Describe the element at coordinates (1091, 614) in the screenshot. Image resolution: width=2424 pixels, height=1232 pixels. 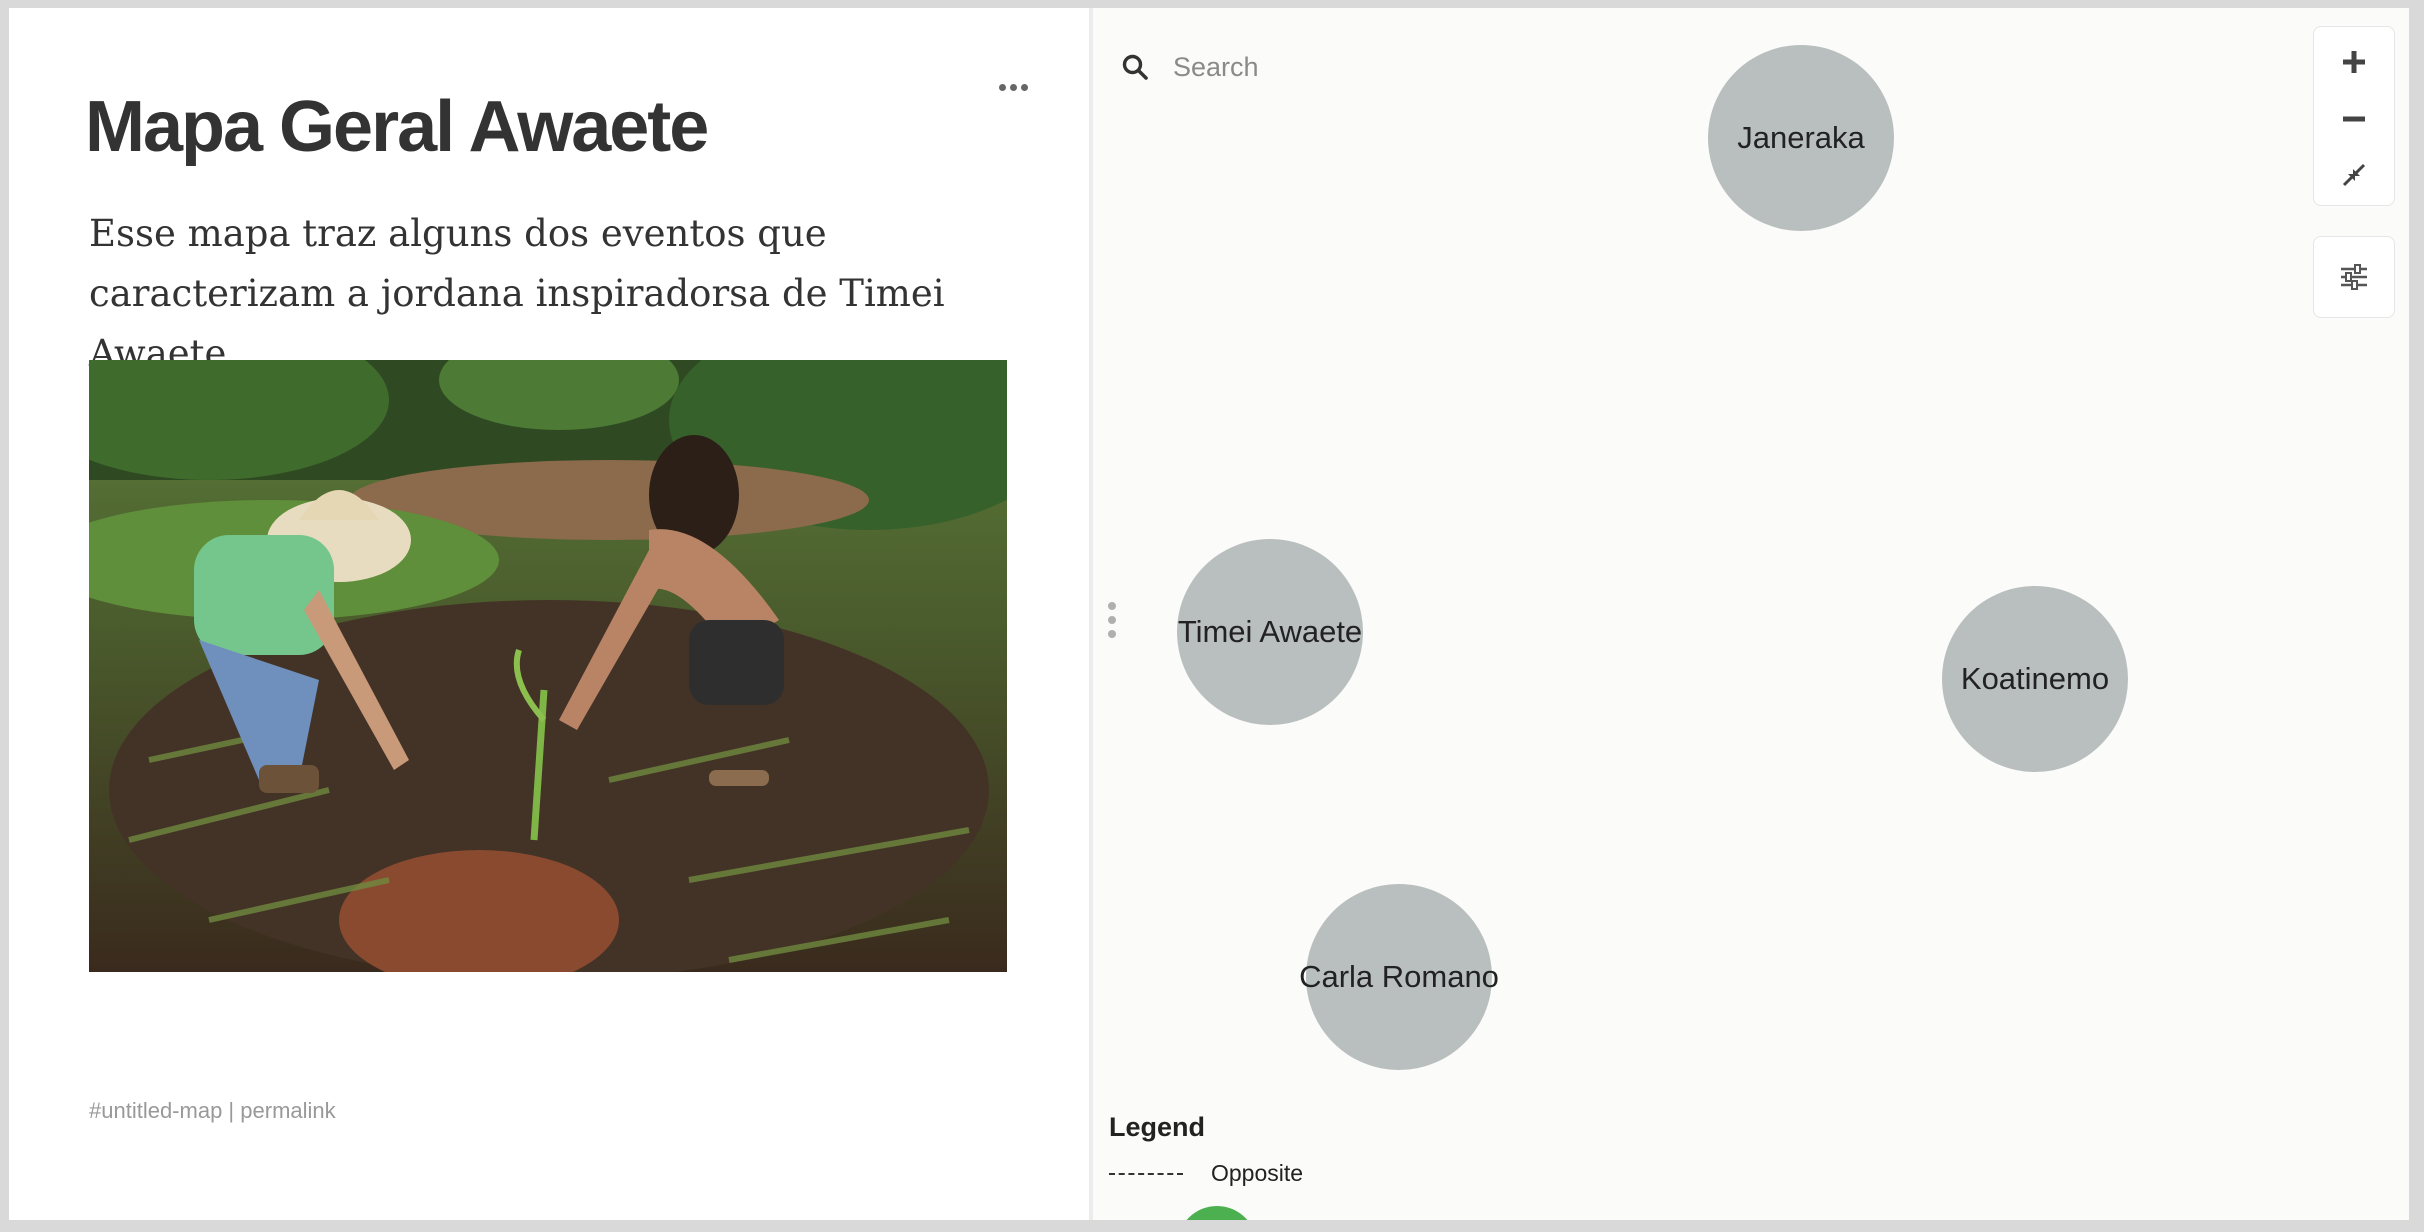
I see `panel-divider` at that location.